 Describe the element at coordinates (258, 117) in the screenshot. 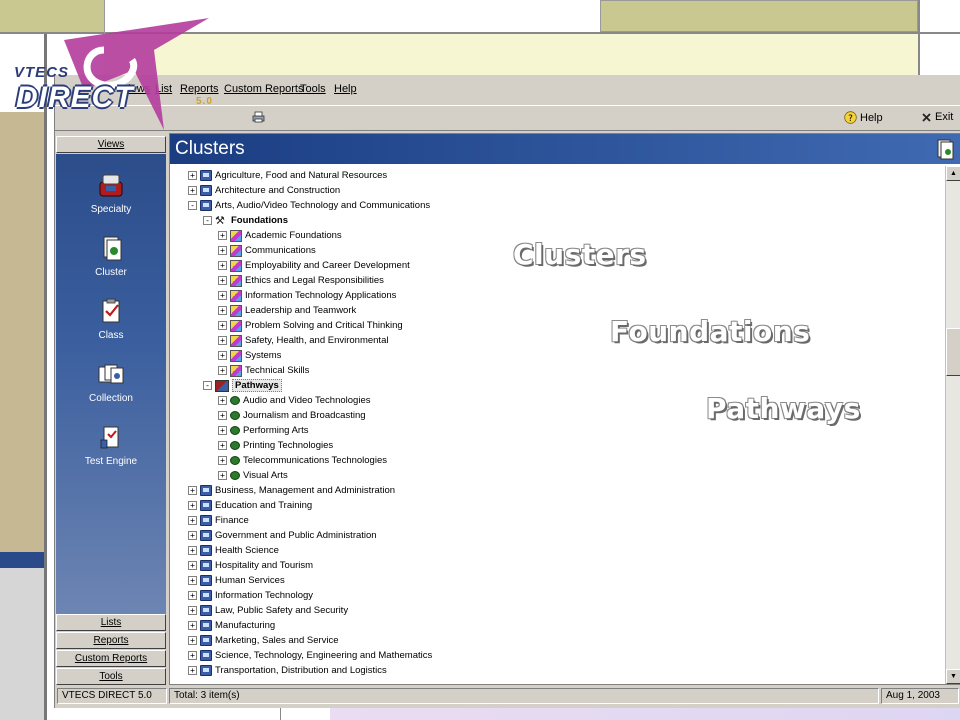

I see `print-button` at that location.